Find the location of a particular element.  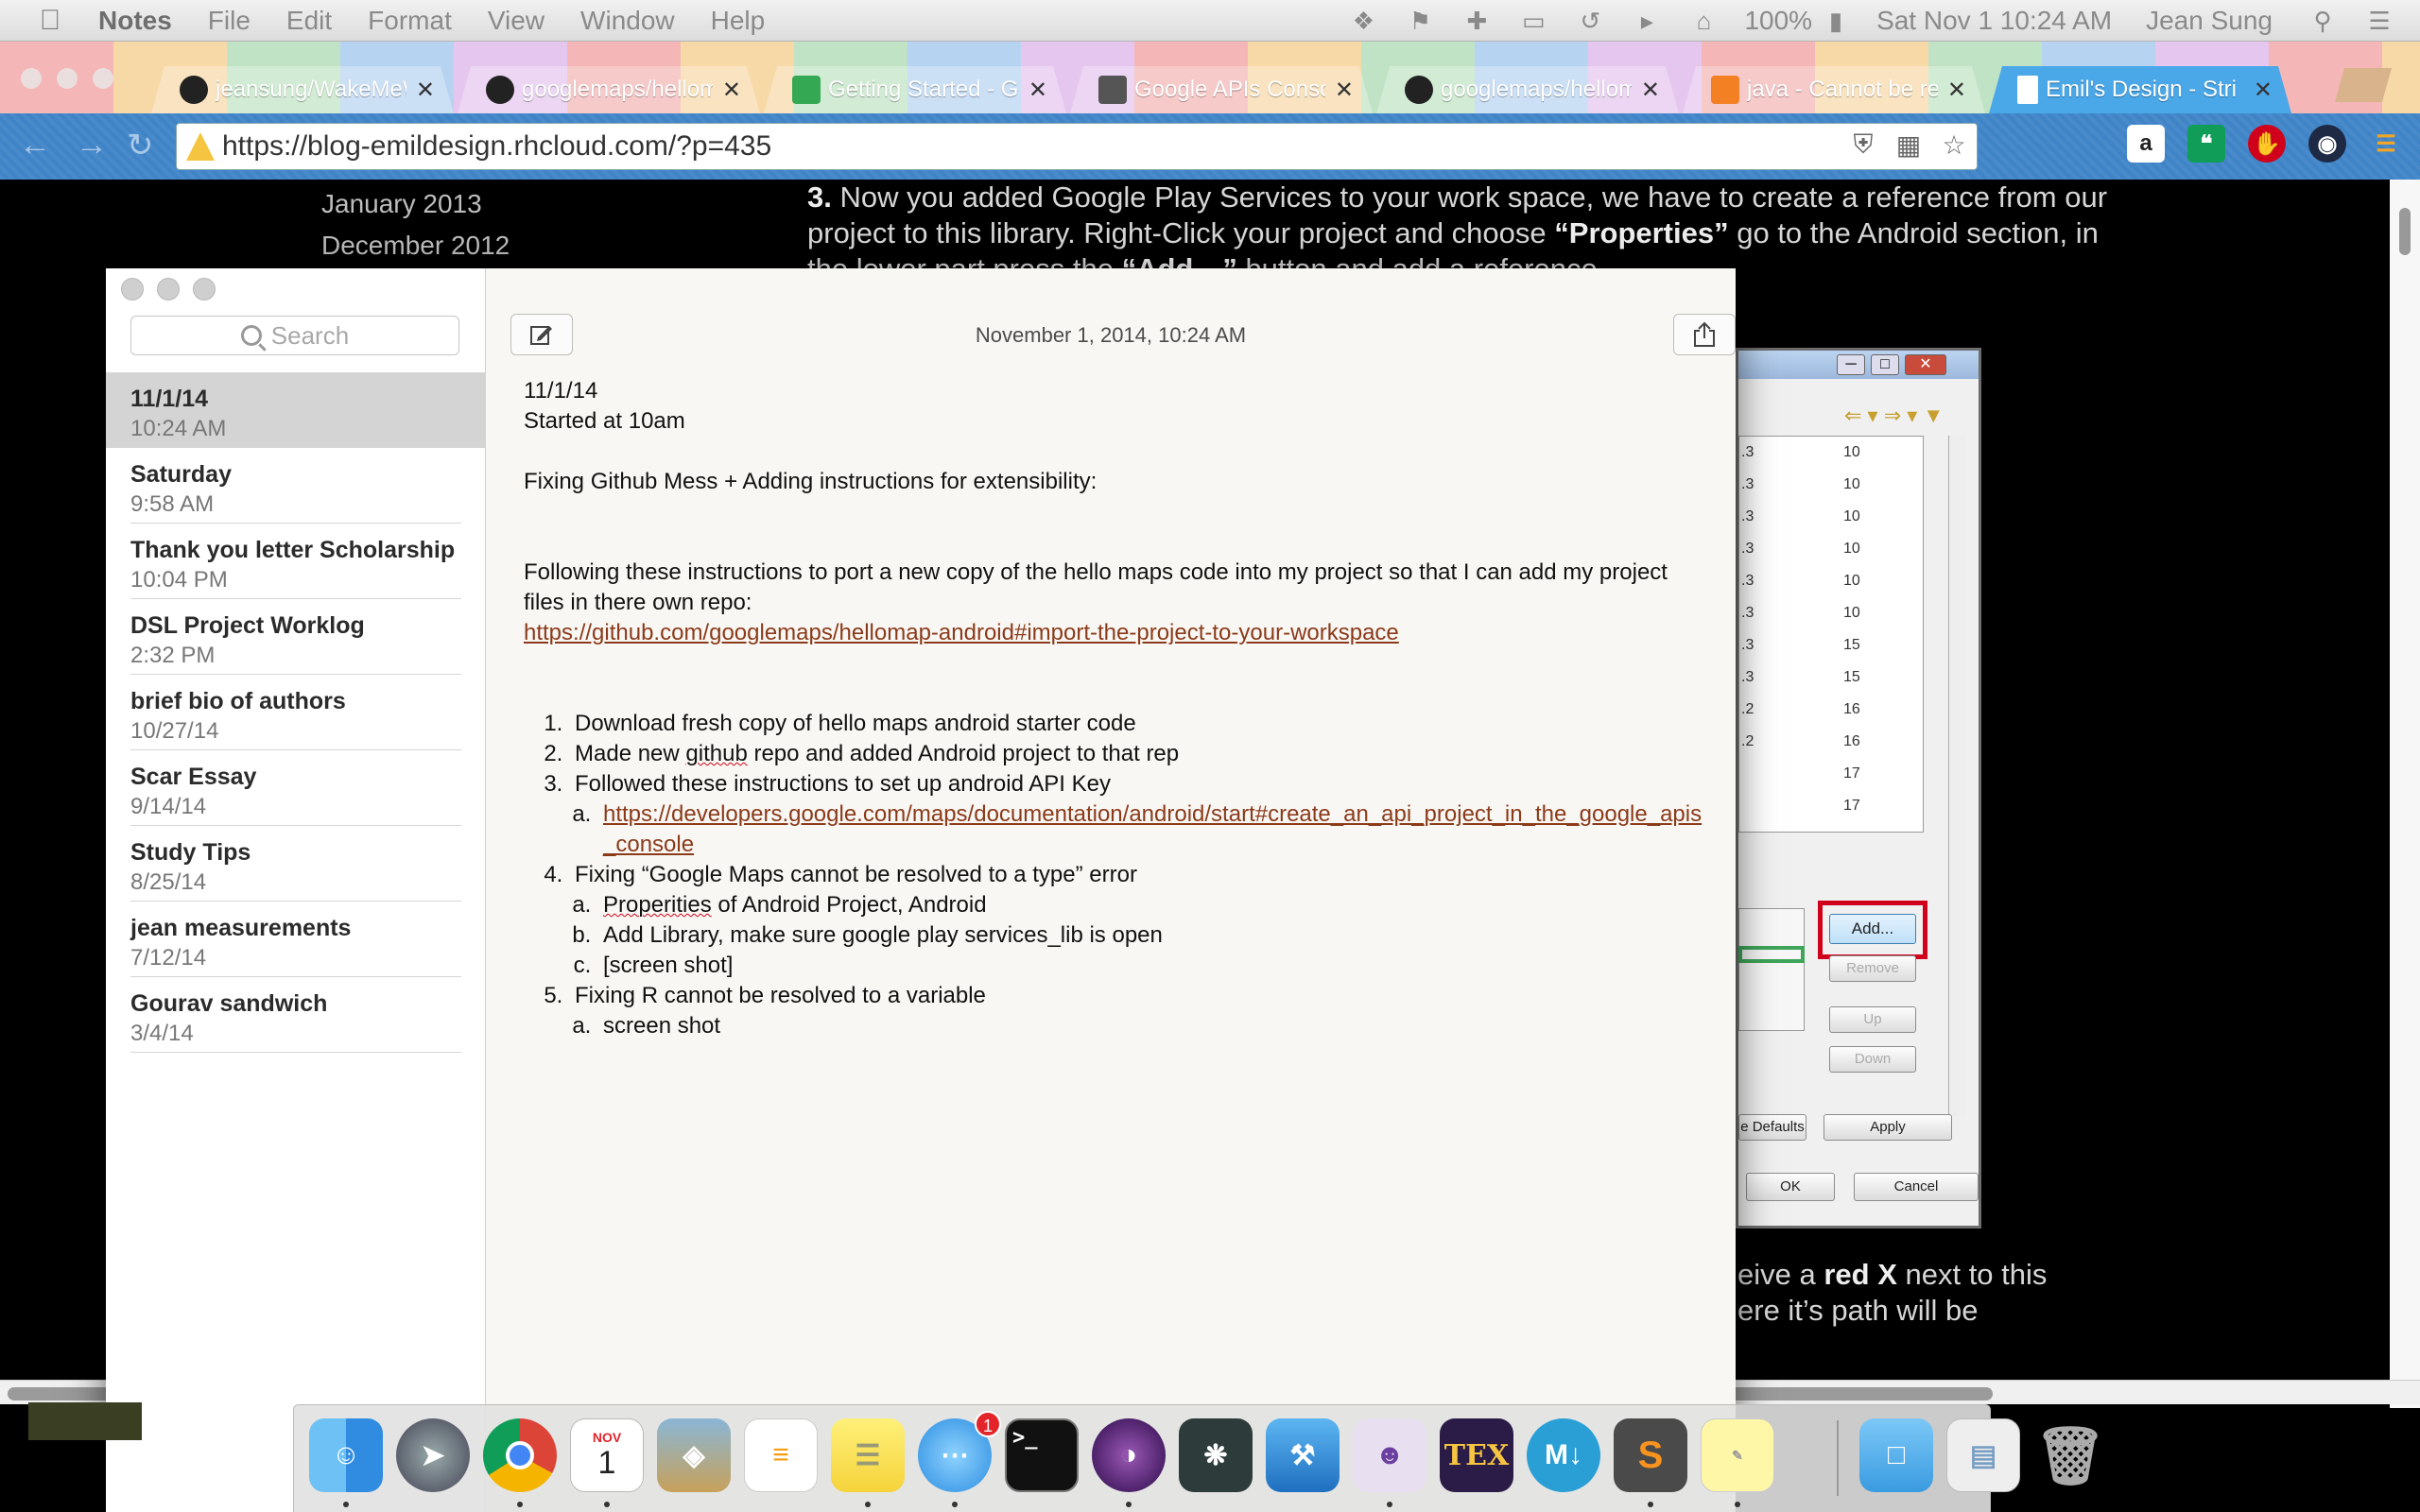

markdown-icon: M↓ is located at coordinates (1563, 1455).